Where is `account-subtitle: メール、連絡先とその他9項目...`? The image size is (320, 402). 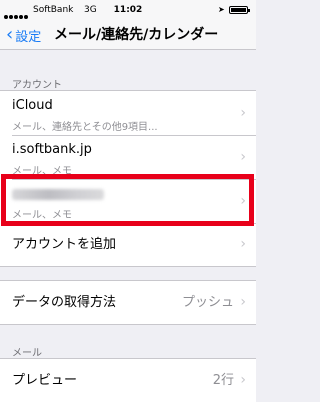 account-subtitle: メール、連絡先とその他9項目... is located at coordinates (85, 127).